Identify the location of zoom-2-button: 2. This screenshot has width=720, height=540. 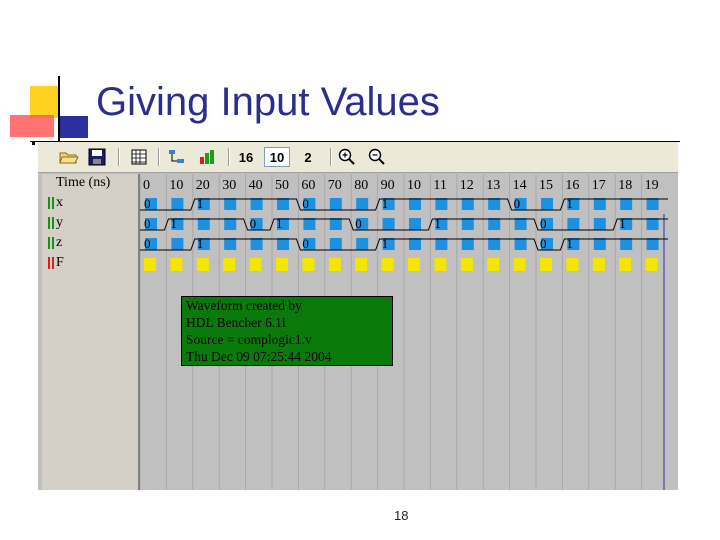
(308, 157).